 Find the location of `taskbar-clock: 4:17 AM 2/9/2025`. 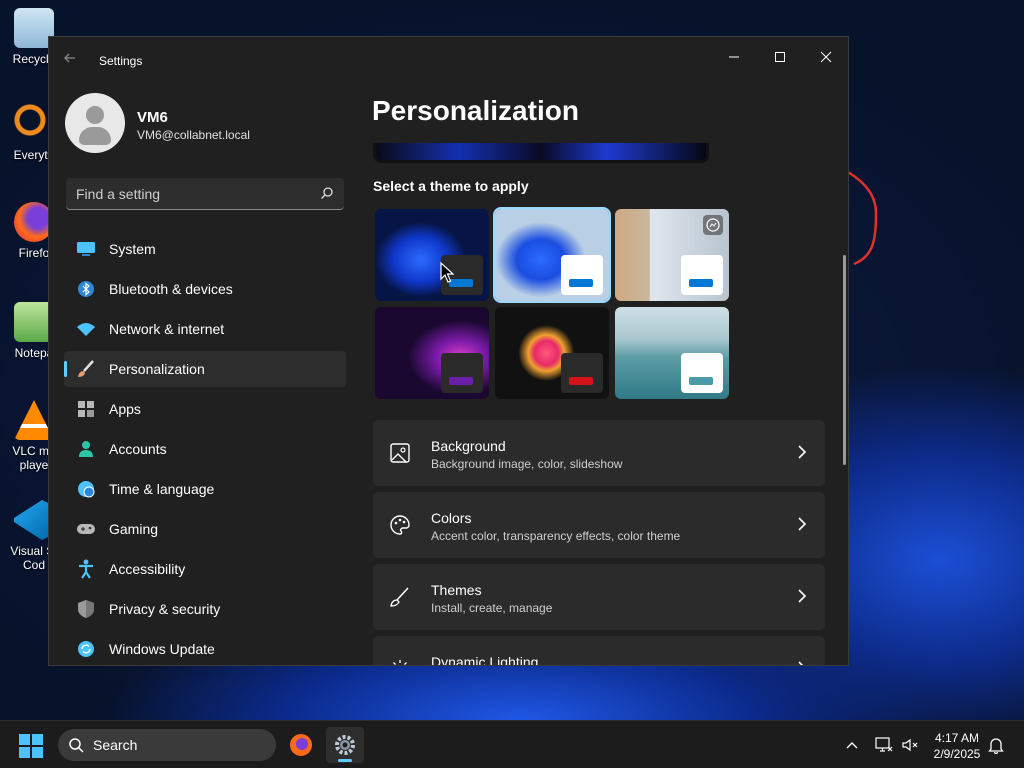

taskbar-clock: 4:17 AM 2/9/2025 is located at coordinates (957, 746).